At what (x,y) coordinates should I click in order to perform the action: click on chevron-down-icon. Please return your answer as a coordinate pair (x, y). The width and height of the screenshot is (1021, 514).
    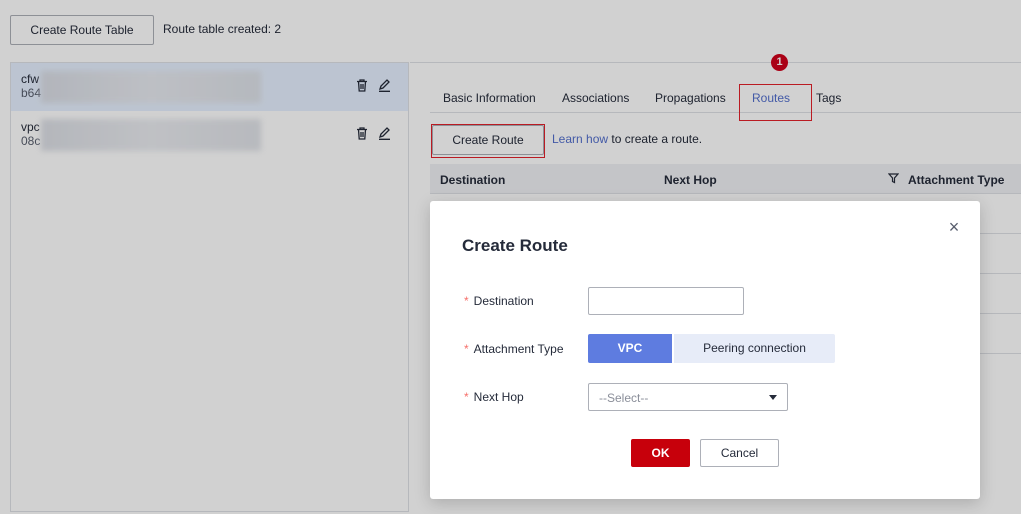
    Looking at the image, I should click on (773, 397).